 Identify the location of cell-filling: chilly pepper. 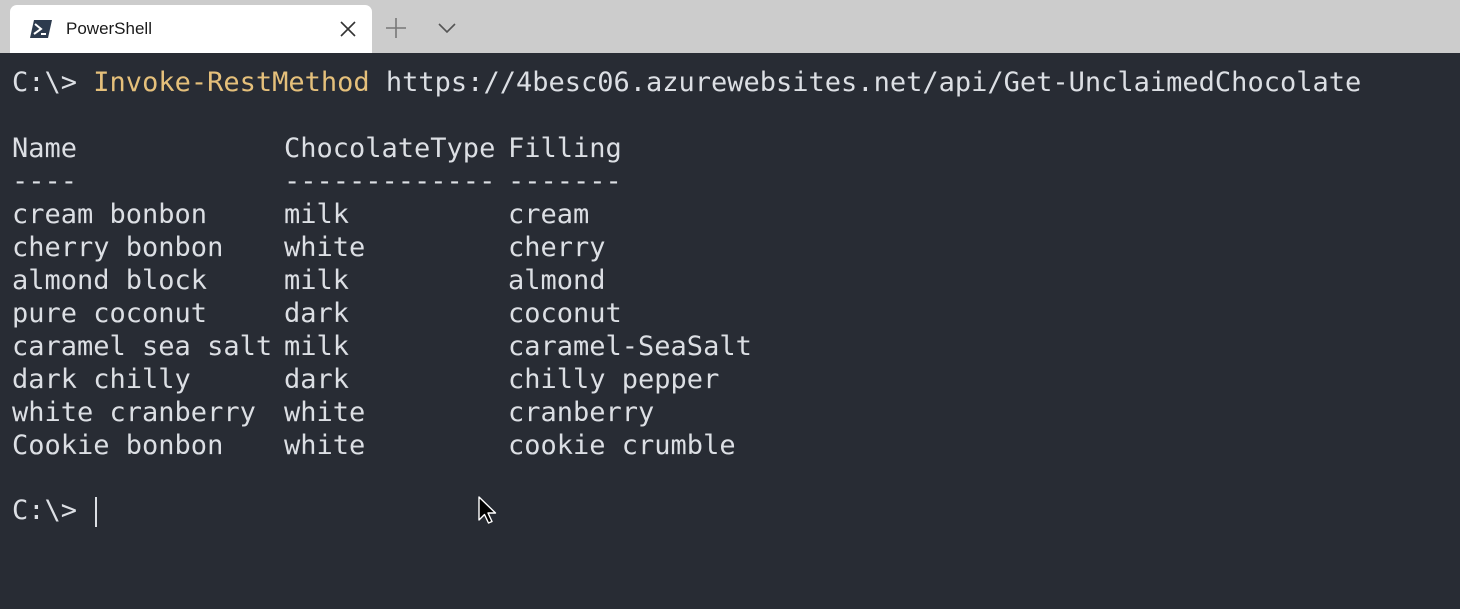
(614, 379).